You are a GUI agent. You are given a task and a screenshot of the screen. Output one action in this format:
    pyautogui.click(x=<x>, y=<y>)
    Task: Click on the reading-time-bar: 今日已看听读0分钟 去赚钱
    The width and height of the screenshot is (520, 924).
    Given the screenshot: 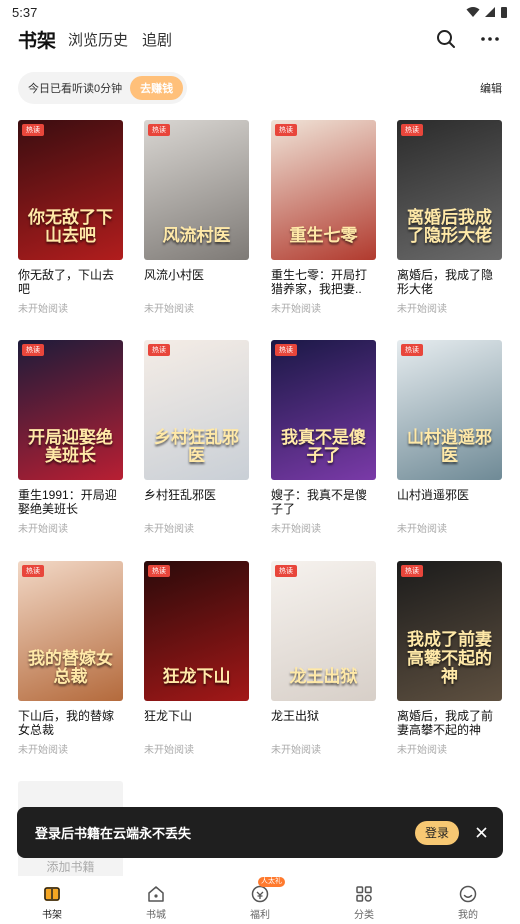 What is the action you would take?
    pyautogui.click(x=103, y=88)
    